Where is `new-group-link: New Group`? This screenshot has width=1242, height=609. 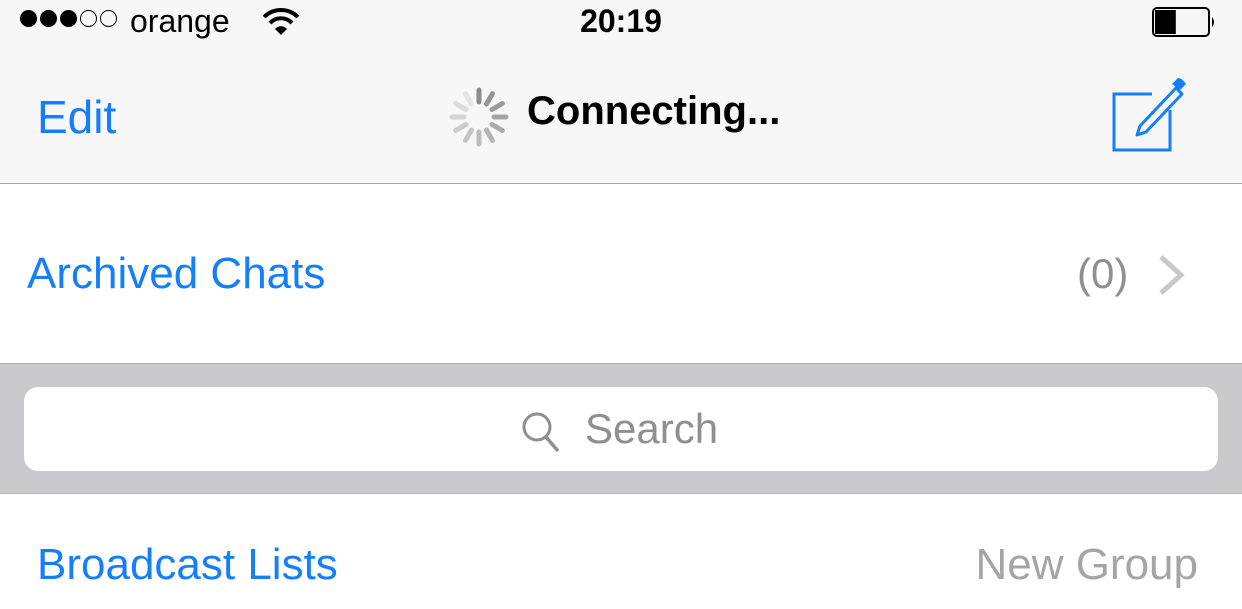
new-group-link: New Group is located at coordinates (1086, 565).